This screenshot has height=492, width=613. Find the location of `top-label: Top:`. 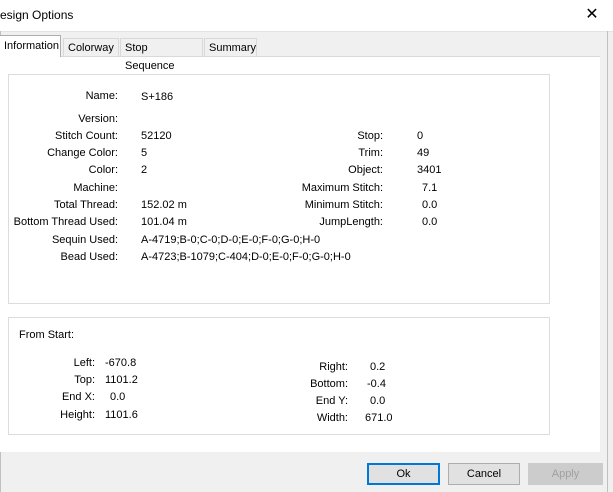

top-label: Top: is located at coordinates (84, 380).